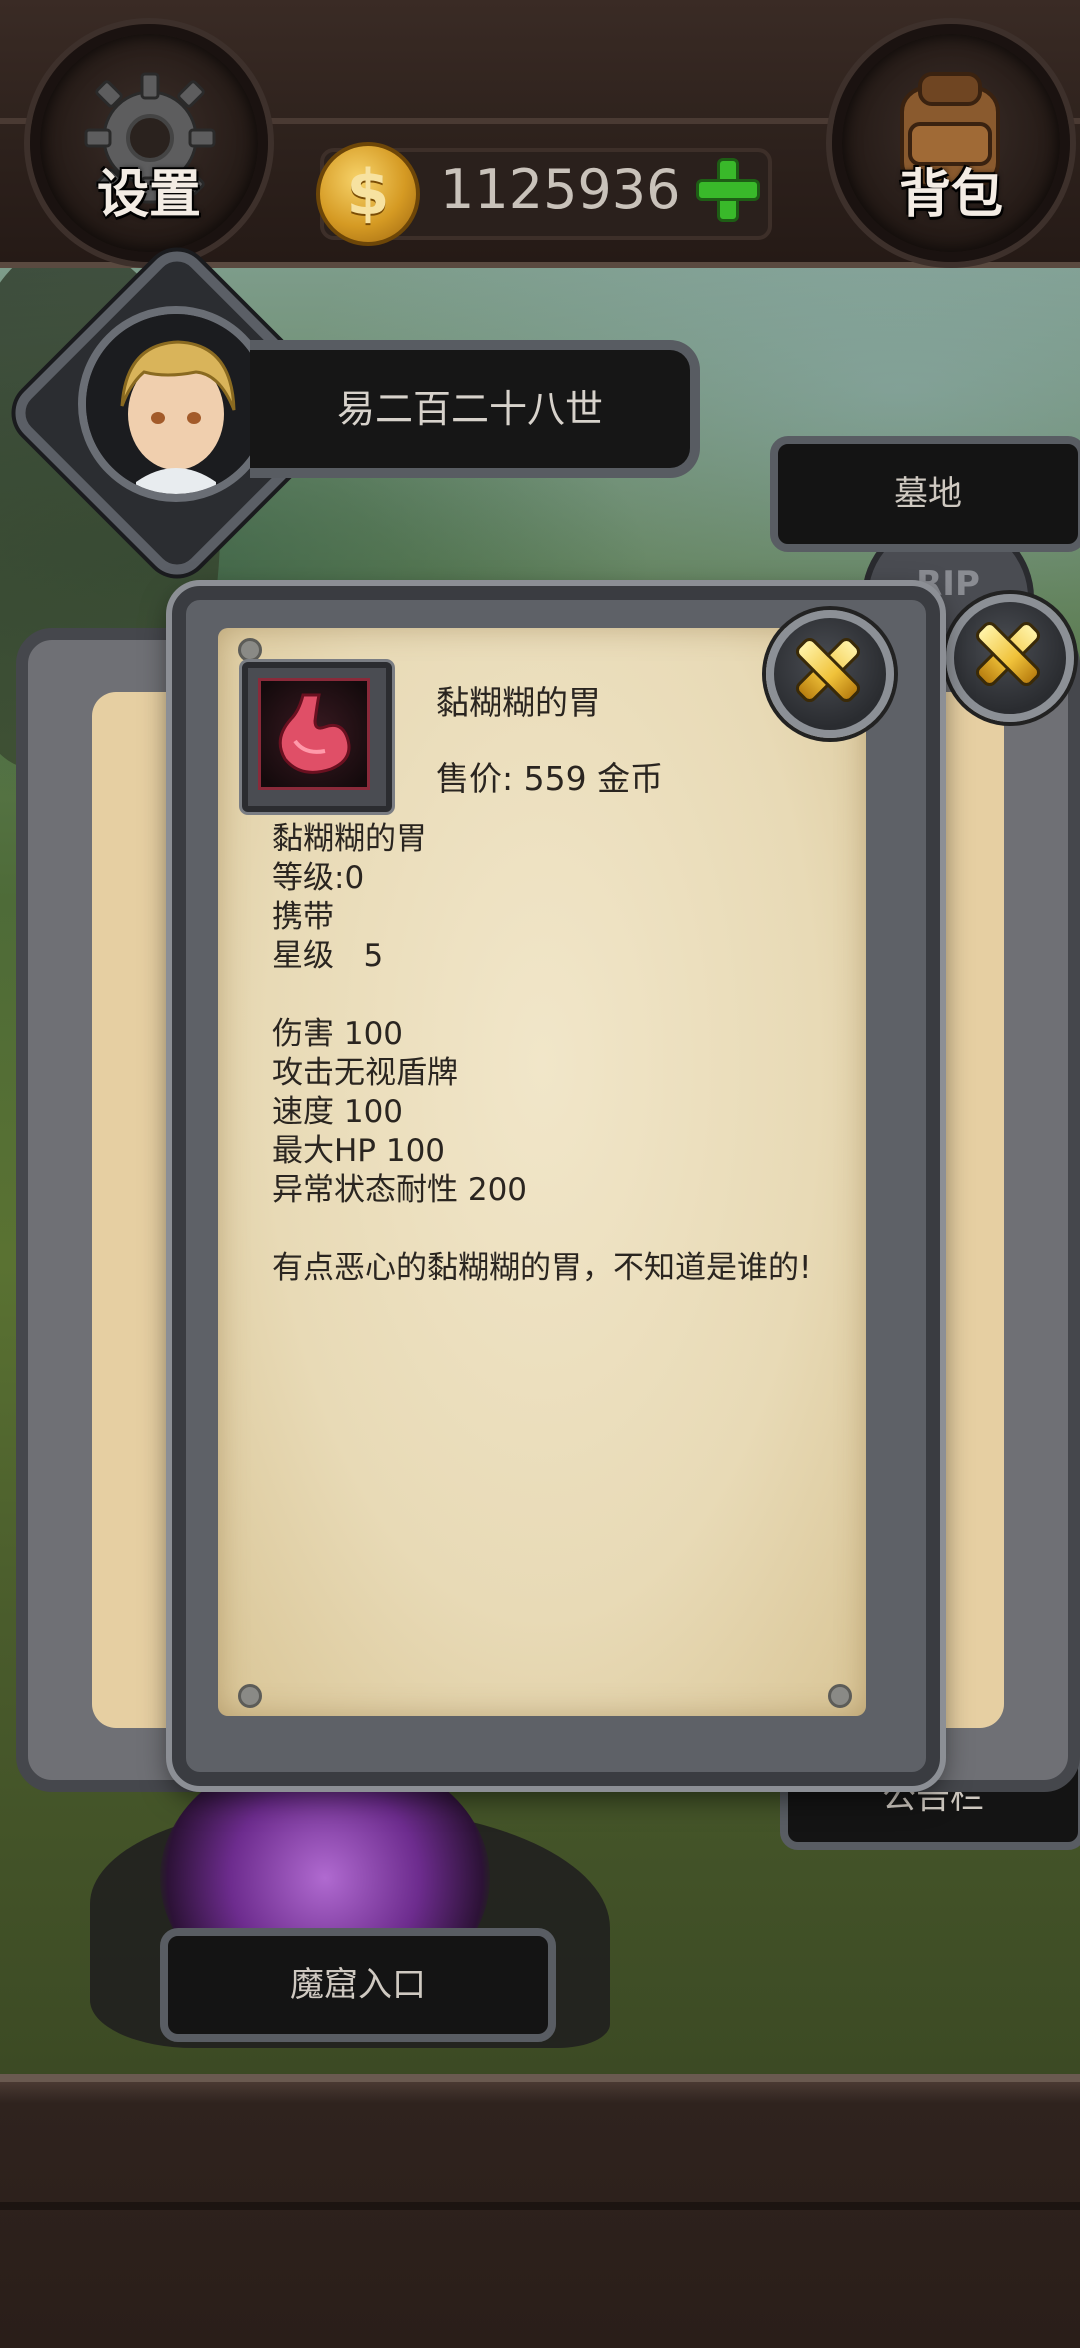  I want to click on item-description: 有点恶心的黏糊糊的胃，不知道是谁的!, so click(542, 1268).